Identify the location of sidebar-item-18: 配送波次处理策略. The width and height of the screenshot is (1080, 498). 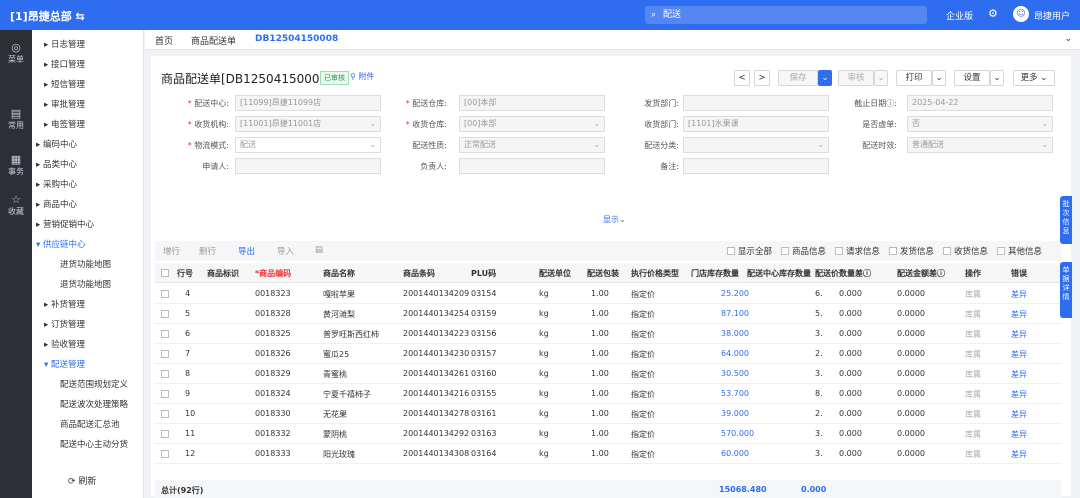
(94, 405).